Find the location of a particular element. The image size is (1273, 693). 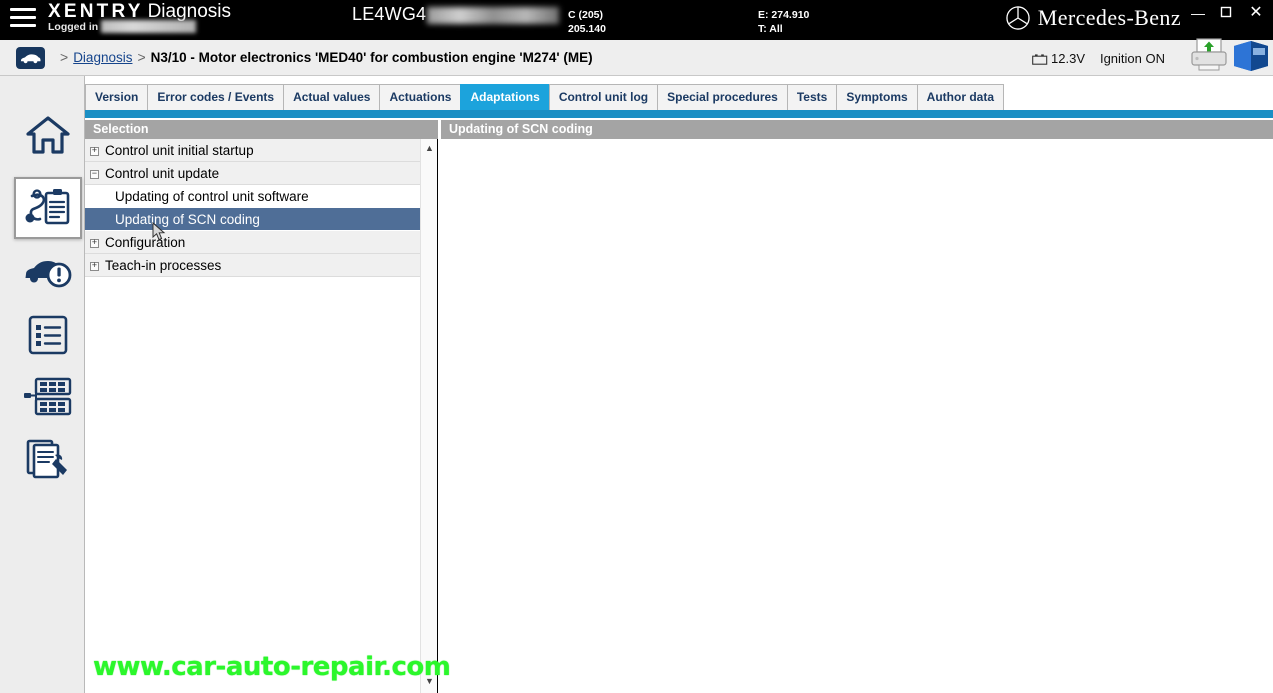

tree-item-updating-of-control-unit-software: Updating of control unit software is located at coordinates (261, 196).